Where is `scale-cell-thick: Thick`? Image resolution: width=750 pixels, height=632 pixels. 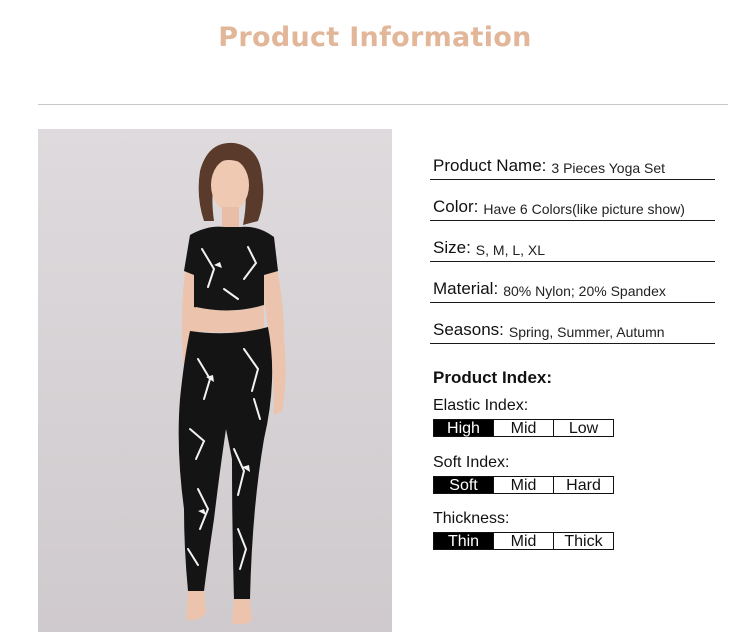 scale-cell-thick: Thick is located at coordinates (583, 541).